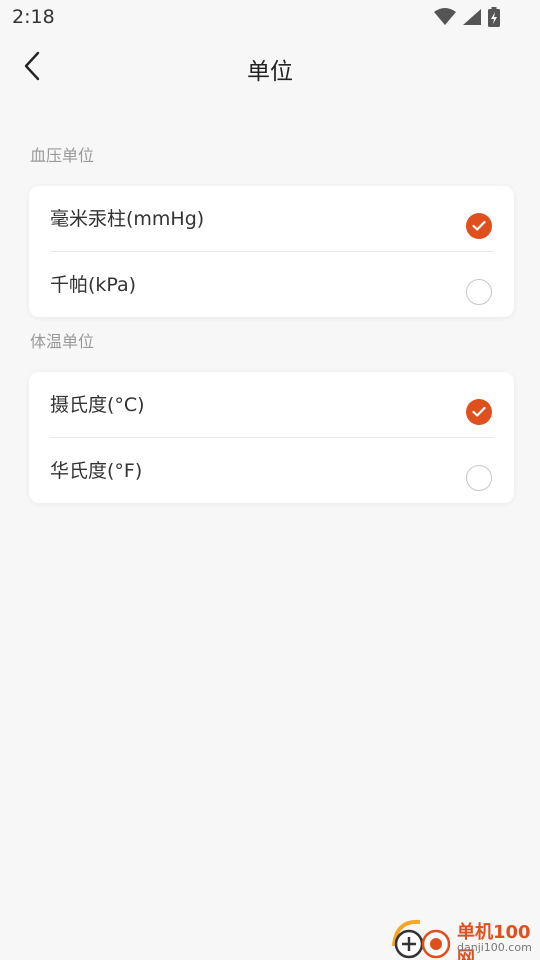 Image resolution: width=540 pixels, height=960 pixels. I want to click on option-label: 华氏度(°F), so click(96, 471).